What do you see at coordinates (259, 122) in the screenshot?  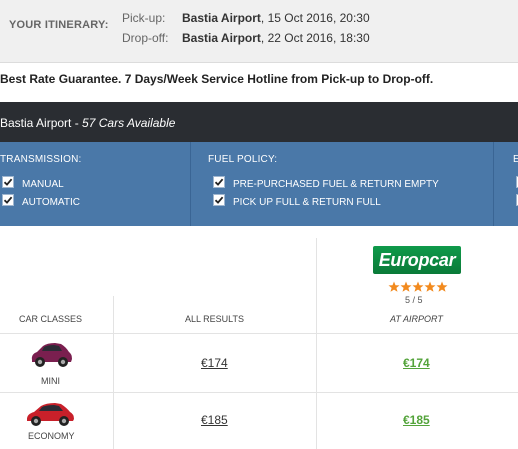 I see `location-header: Bastia Airport - 57 Cars Available` at bounding box center [259, 122].